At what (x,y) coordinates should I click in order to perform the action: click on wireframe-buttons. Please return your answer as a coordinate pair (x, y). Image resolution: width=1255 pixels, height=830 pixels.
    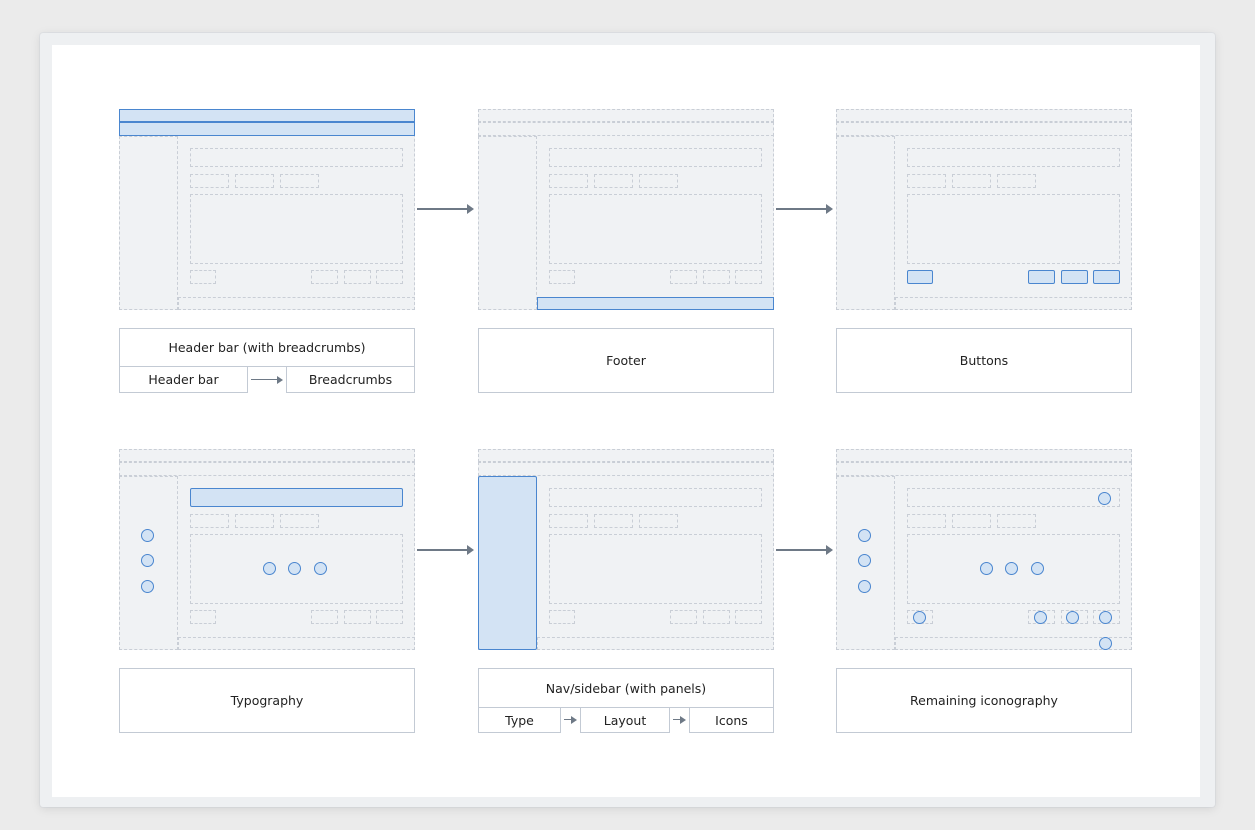
    Looking at the image, I should click on (984, 209).